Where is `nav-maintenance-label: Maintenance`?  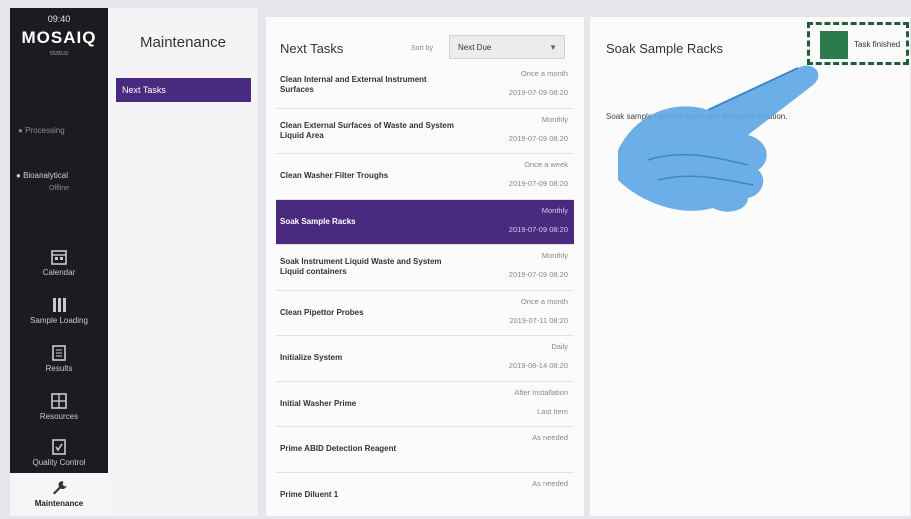
nav-maintenance-label: Maintenance is located at coordinates (59, 503).